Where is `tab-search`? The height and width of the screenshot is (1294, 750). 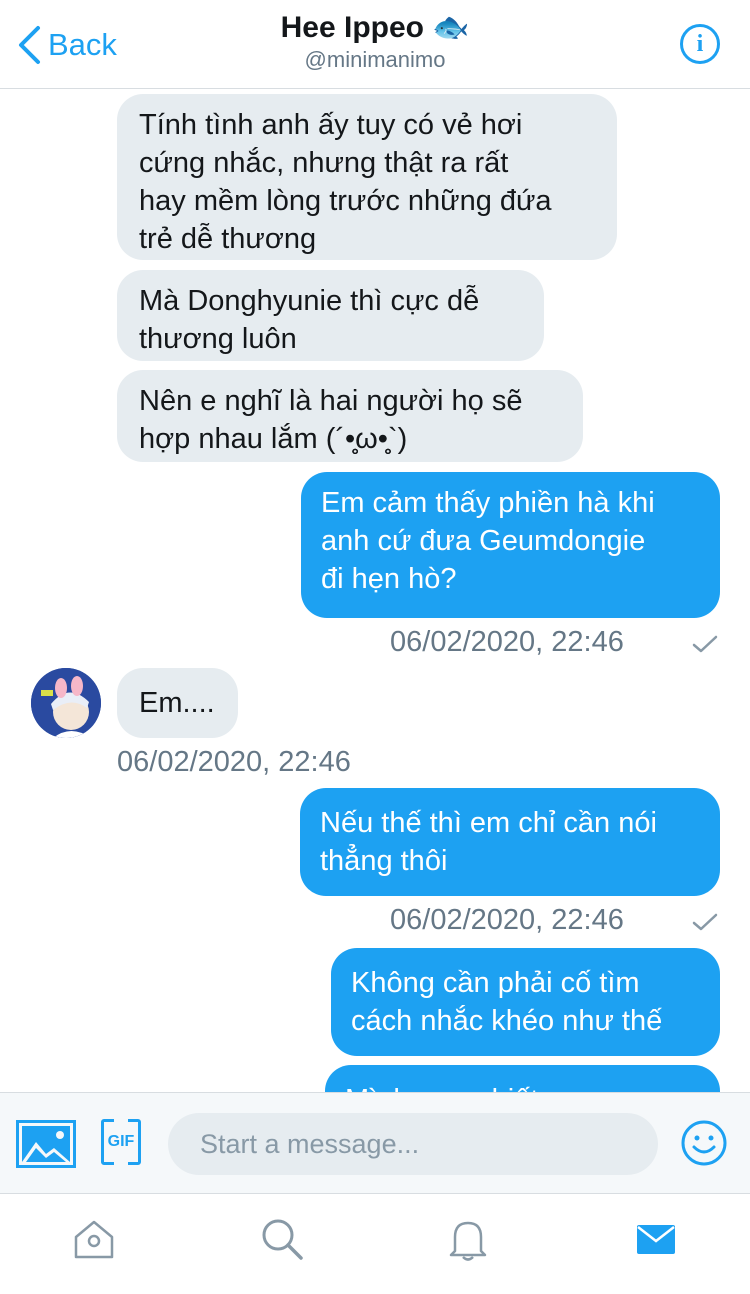
tab-search is located at coordinates (282, 1239).